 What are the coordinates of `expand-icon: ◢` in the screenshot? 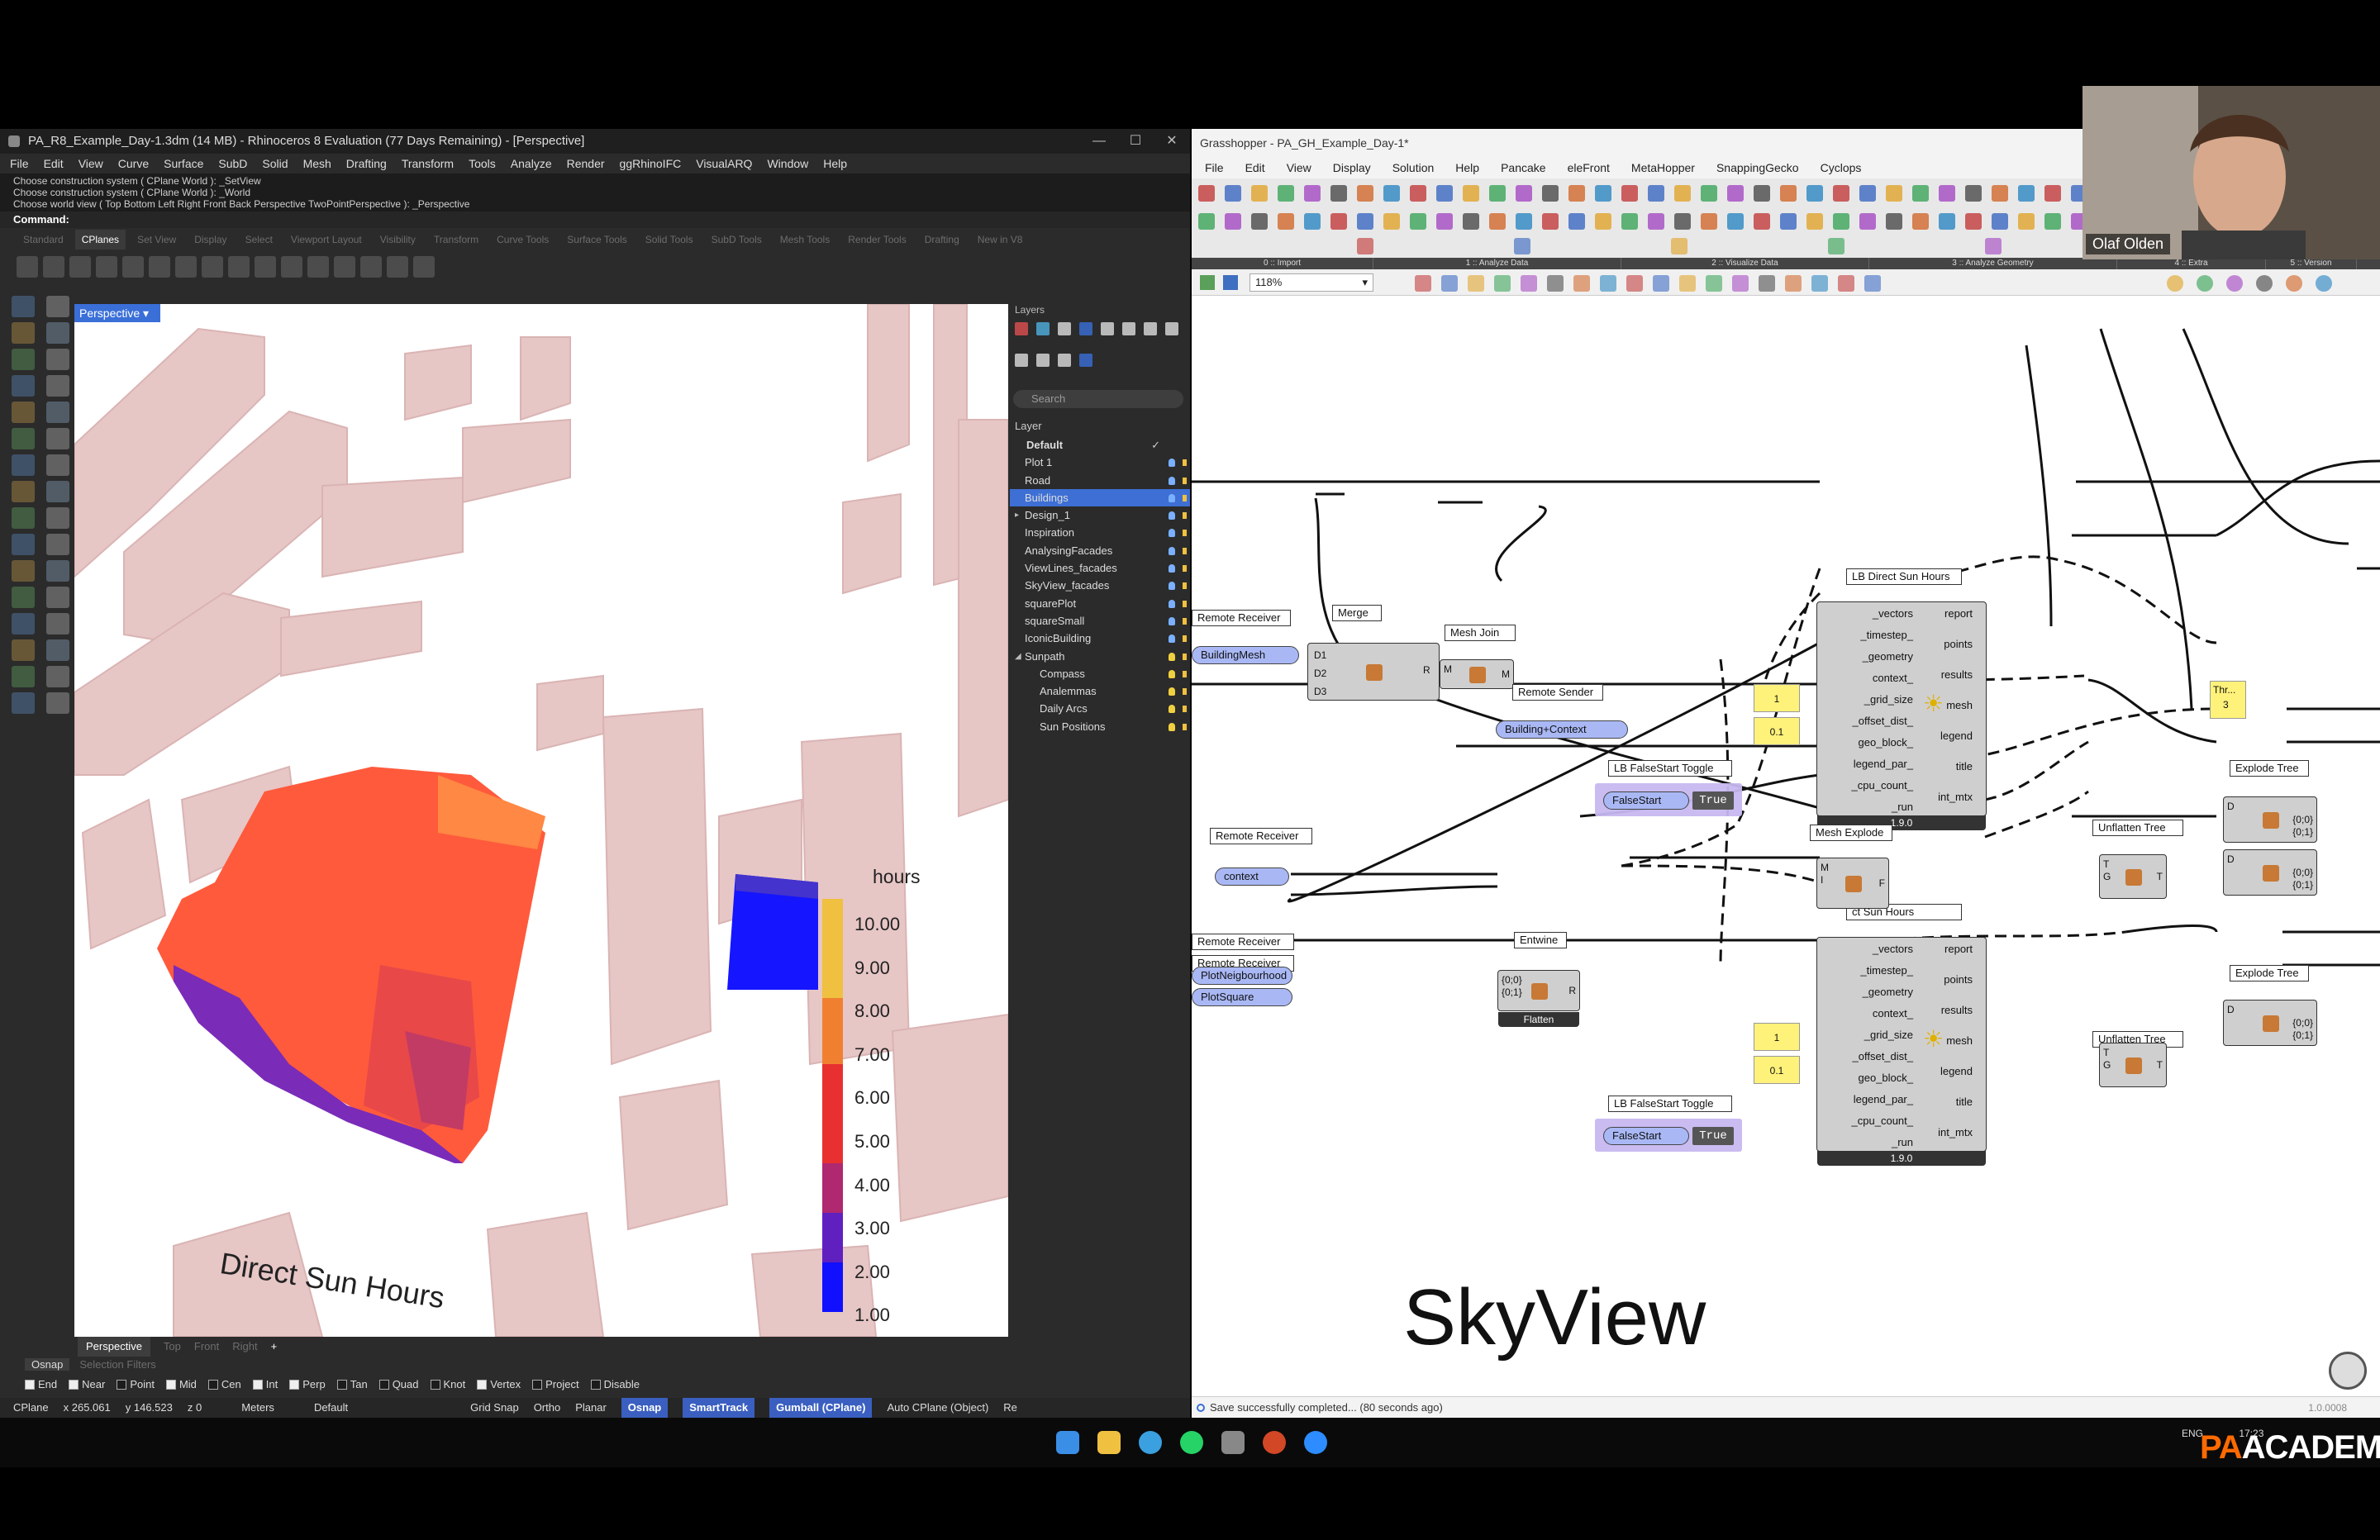 It's located at (1018, 656).